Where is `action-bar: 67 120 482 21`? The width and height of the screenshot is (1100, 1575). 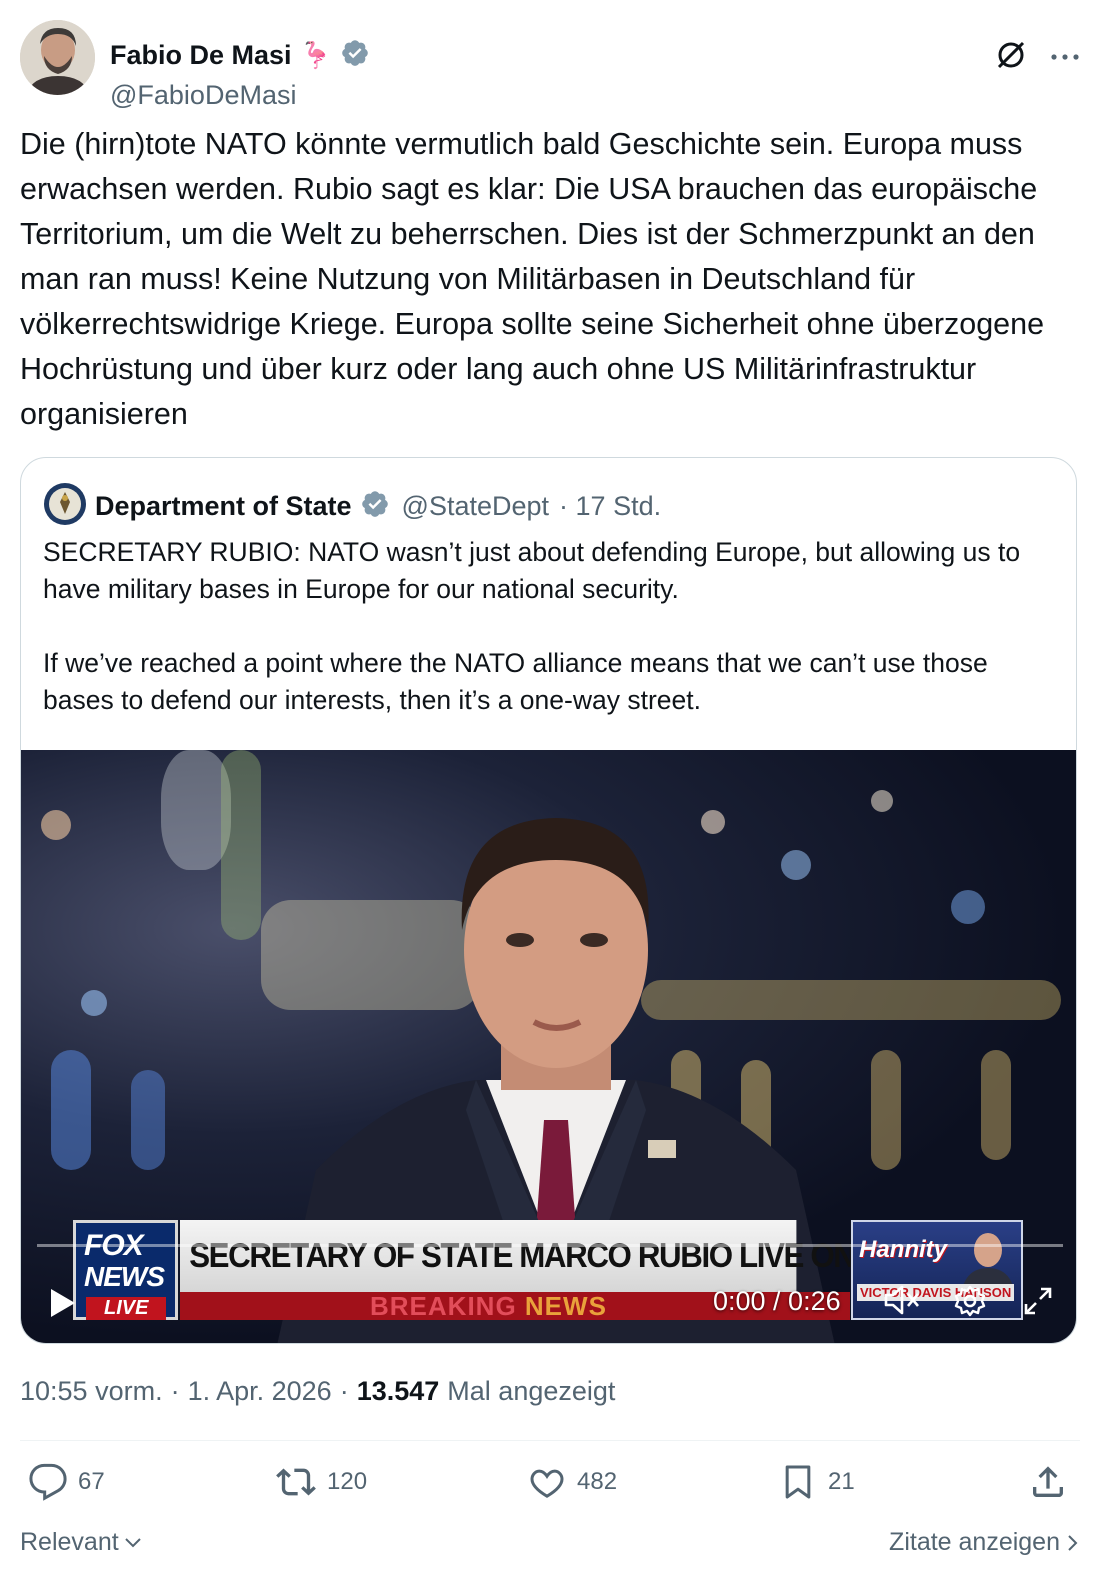
action-bar: 67 120 482 21 is located at coordinates (550, 1488).